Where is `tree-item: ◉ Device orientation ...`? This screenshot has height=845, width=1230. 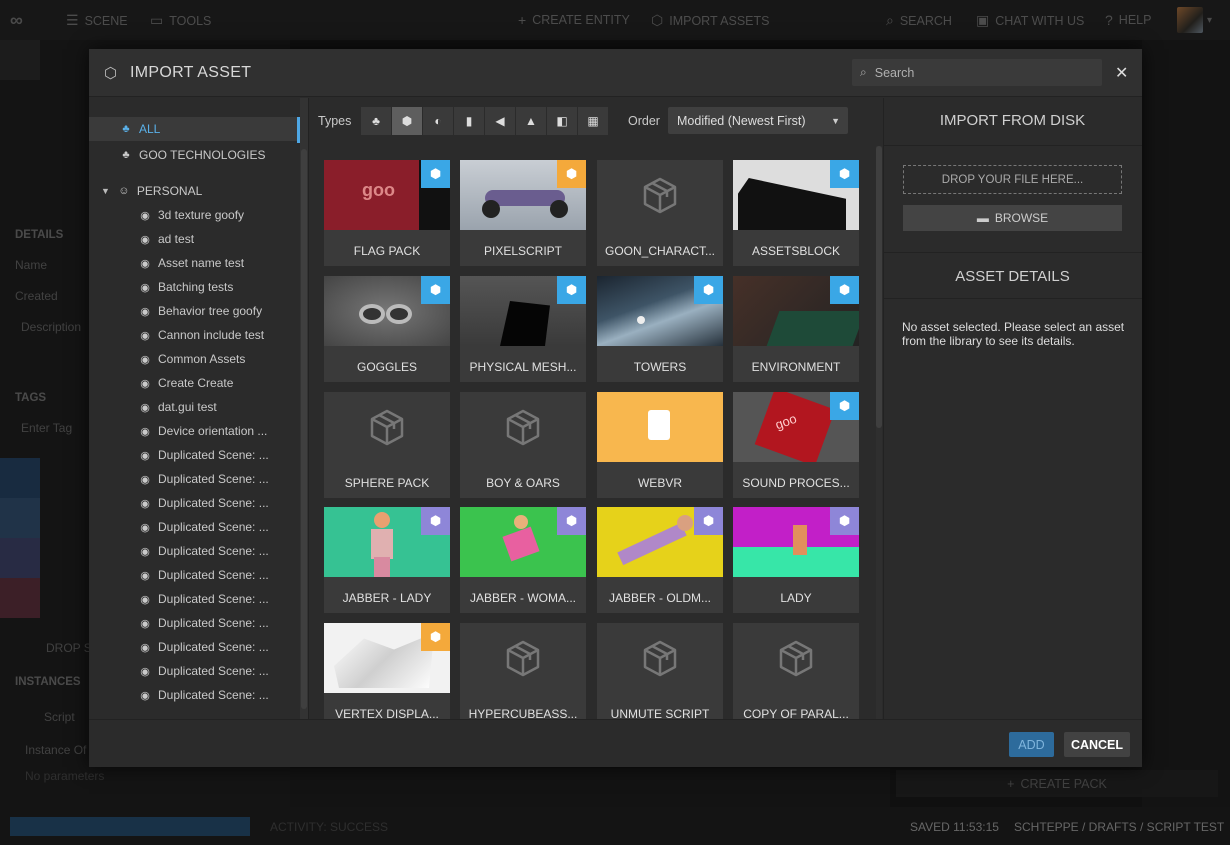 tree-item: ◉ Device orientation ... is located at coordinates (194, 431).